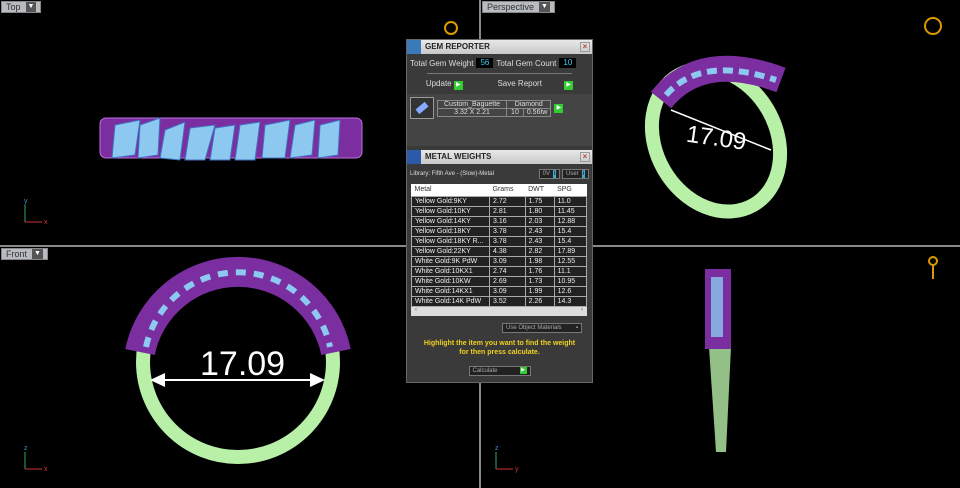 This screenshot has height=488, width=960. I want to click on metal-weights-header: METAL WEIGHTS ×, so click(499, 157).